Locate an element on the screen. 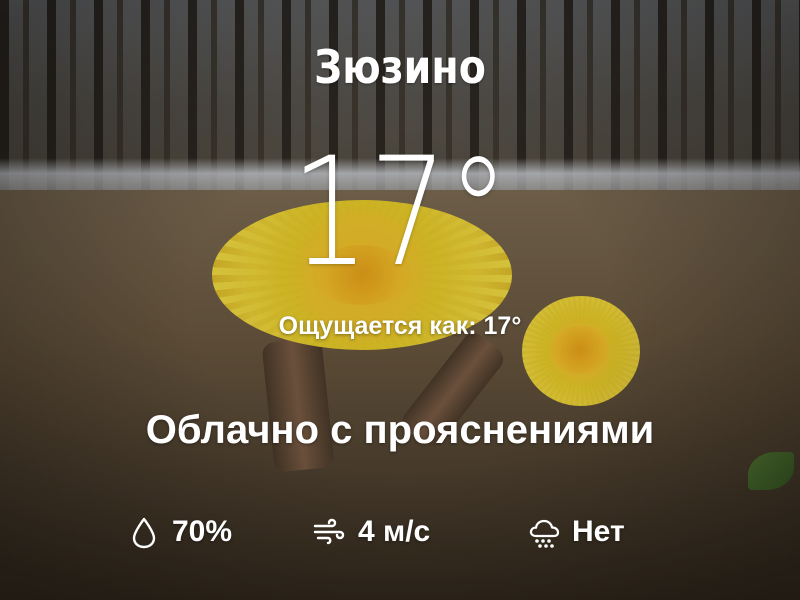 Image resolution: width=800 pixels, height=600 pixels. precipitation-stat: Нет is located at coordinates (575, 532).